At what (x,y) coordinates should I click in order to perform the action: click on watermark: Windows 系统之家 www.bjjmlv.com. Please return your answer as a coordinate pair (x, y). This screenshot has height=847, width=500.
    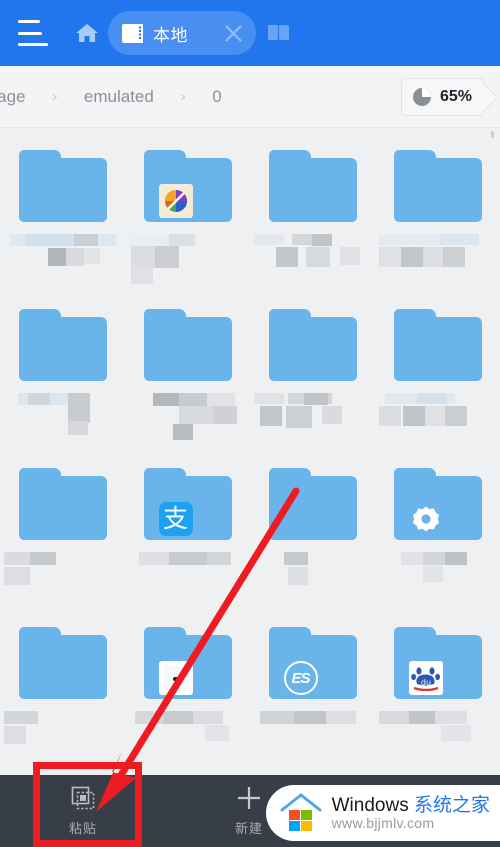
    Looking at the image, I should click on (382, 813).